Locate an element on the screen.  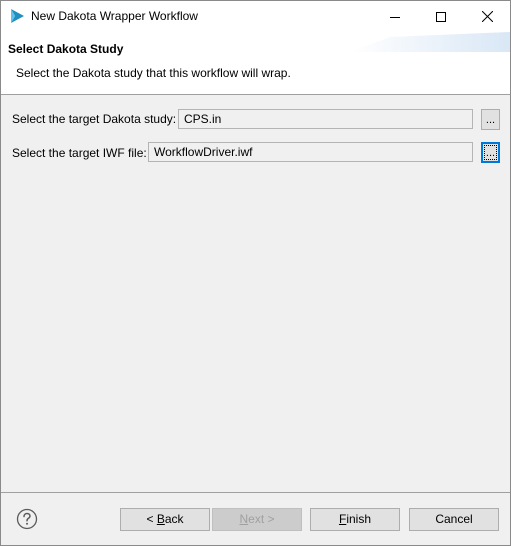
page-title: Select Dakota Study is located at coordinates (66, 49).